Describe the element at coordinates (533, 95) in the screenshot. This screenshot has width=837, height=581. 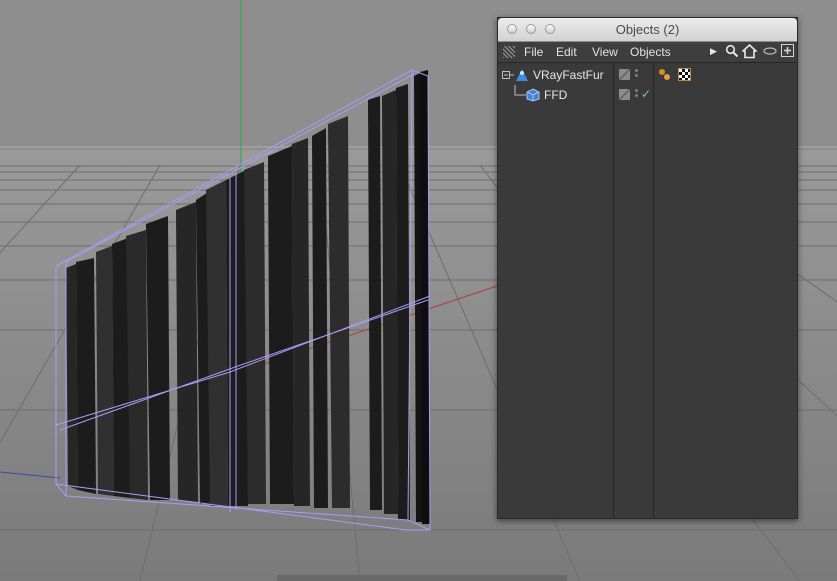
I see `ffd-deformer-icon` at that location.